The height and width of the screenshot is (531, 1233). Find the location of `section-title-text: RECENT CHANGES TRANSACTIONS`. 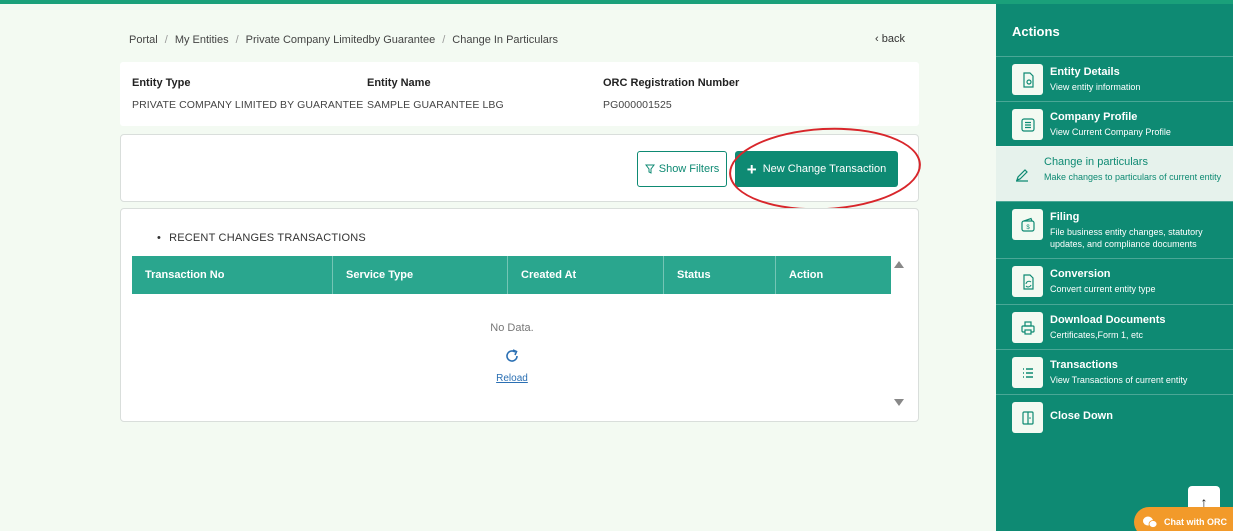

section-title-text: RECENT CHANGES TRANSACTIONS is located at coordinates (267, 238).